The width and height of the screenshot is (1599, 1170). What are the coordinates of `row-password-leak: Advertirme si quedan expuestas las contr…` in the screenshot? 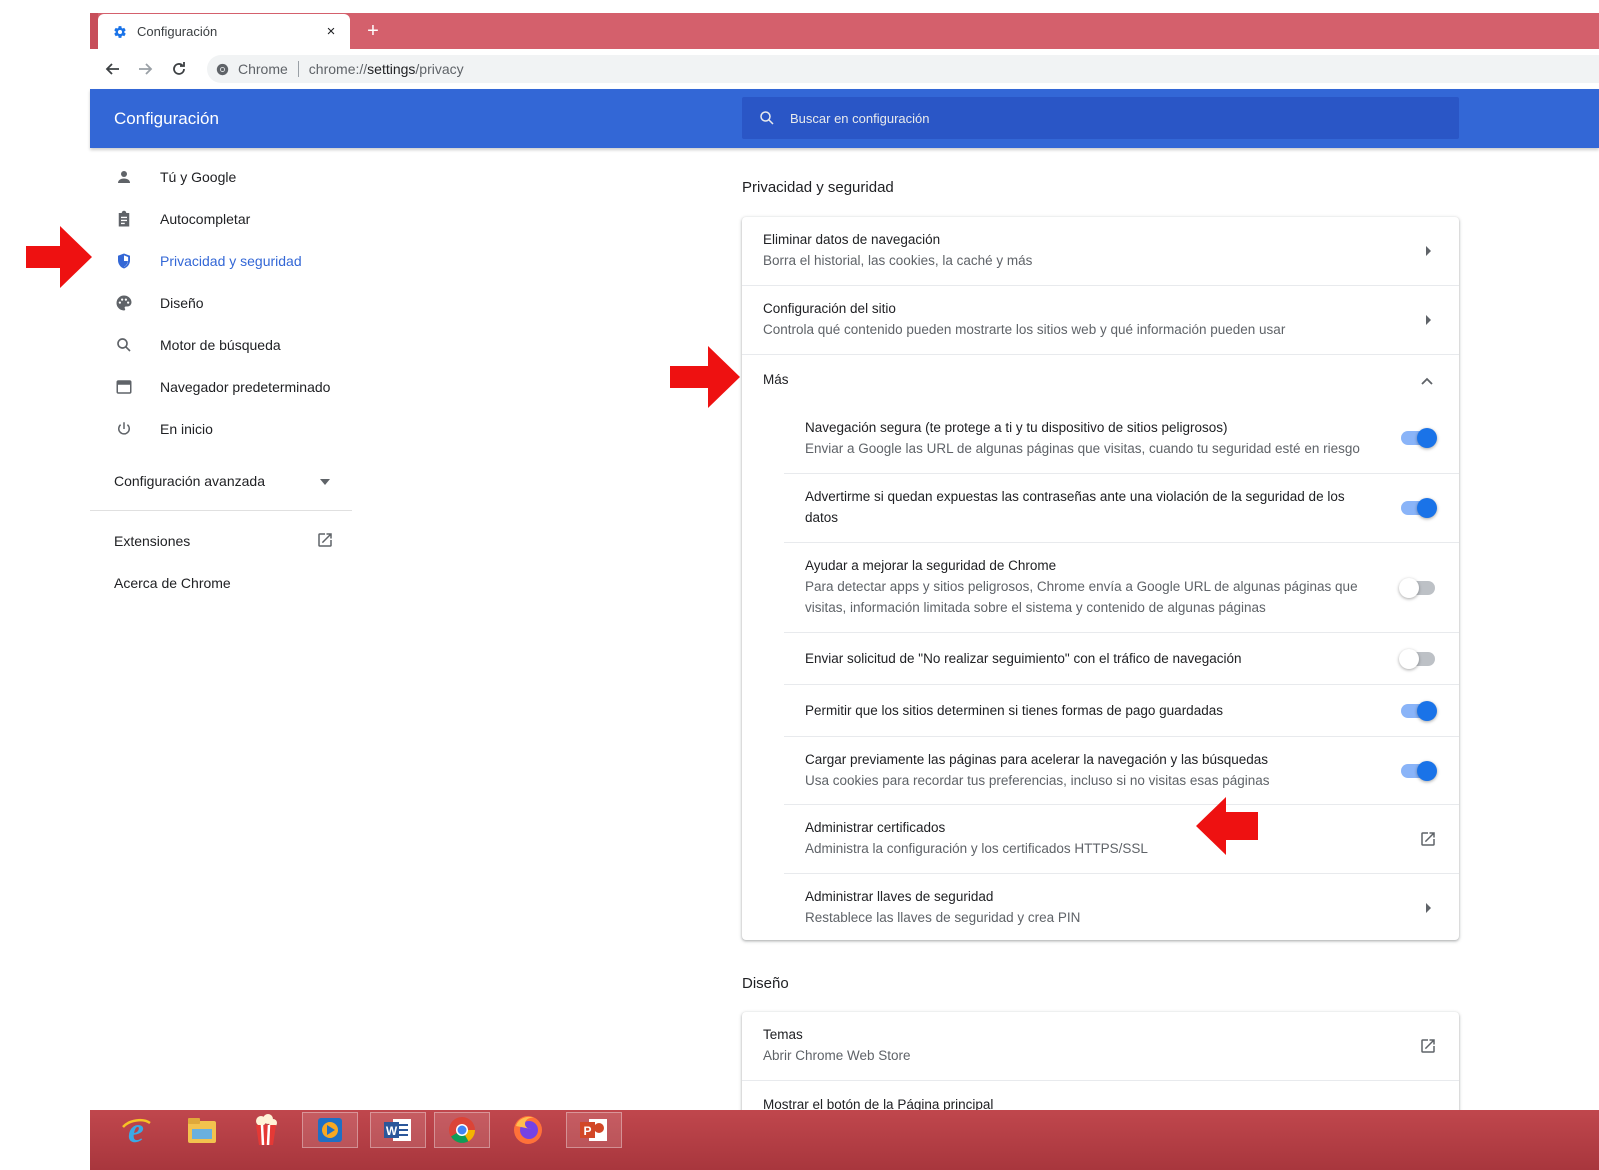 It's located at (1121, 507).